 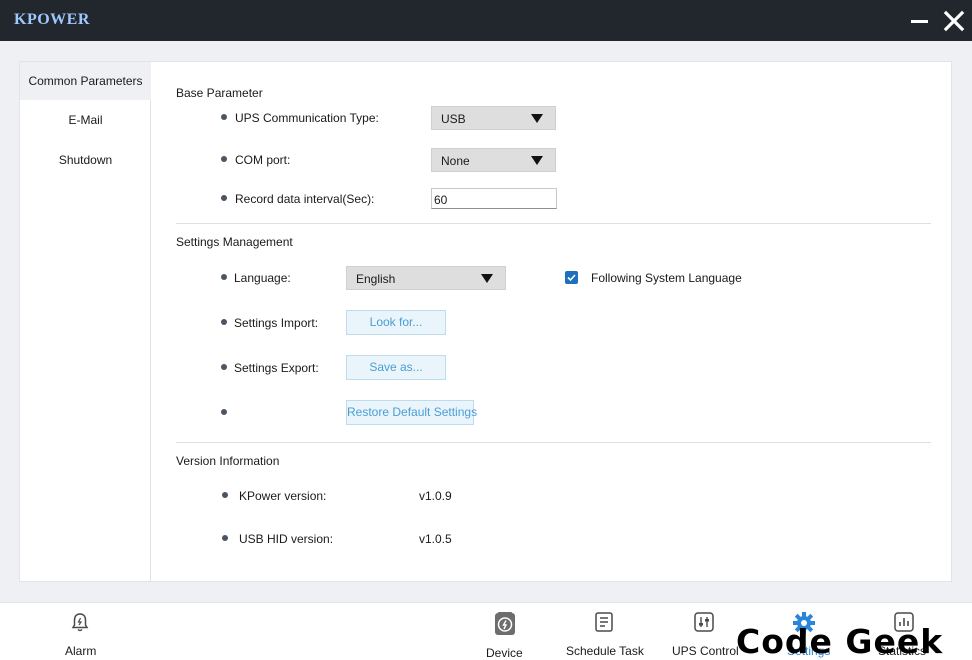 What do you see at coordinates (262, 278) in the screenshot?
I see `language-label: Language:` at bounding box center [262, 278].